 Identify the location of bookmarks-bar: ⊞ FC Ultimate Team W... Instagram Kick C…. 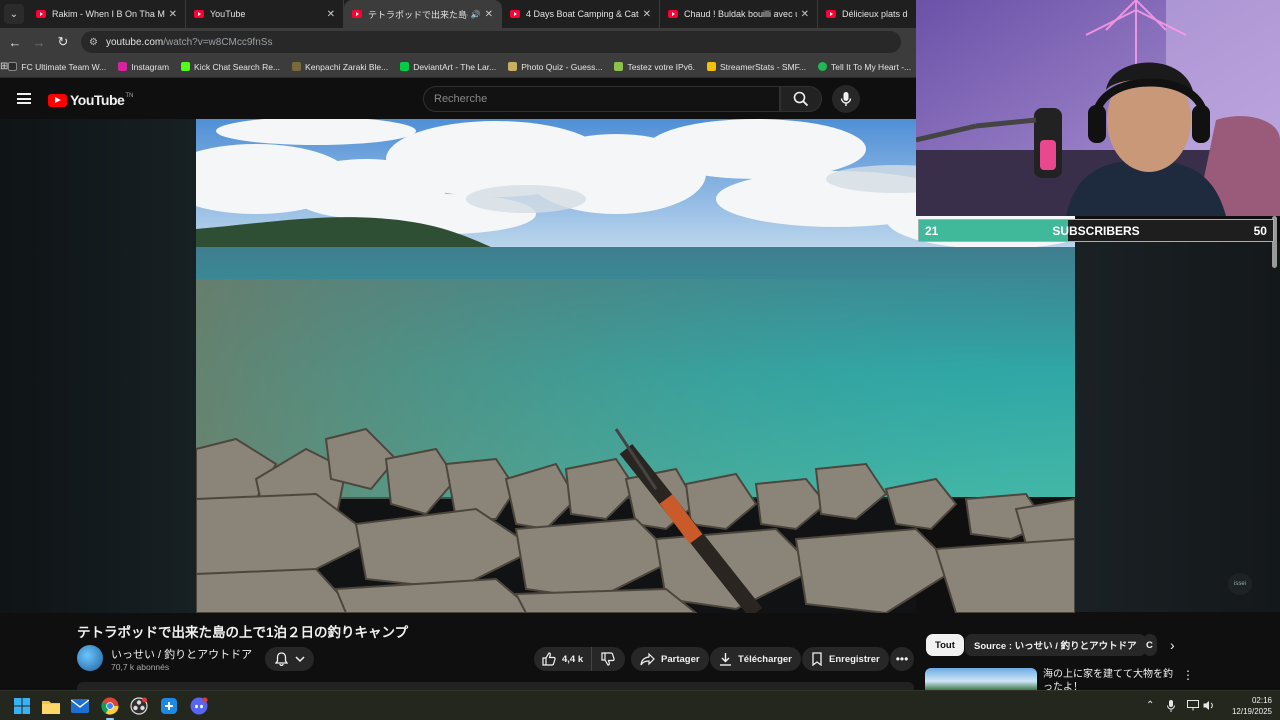
(458, 67).